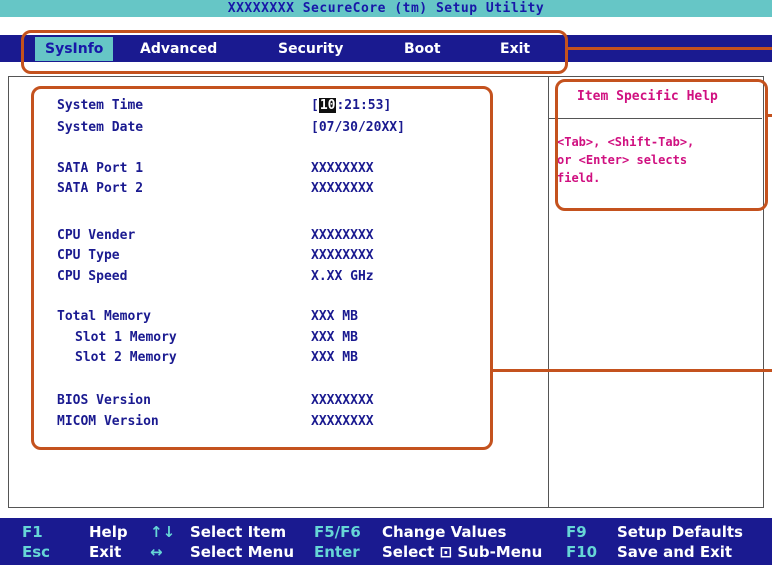 This screenshot has height=565, width=772. Describe the element at coordinates (337, 552) in the screenshot. I see `enter-key: Enter` at that location.